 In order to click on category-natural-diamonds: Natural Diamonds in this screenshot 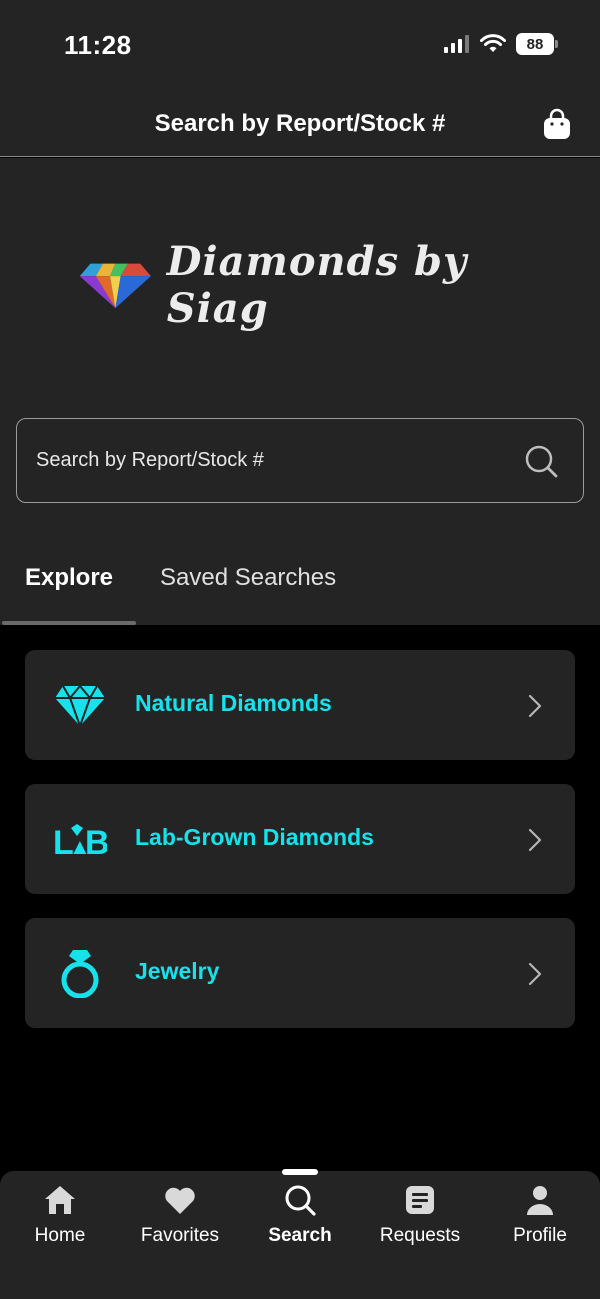, I will do `click(300, 705)`.